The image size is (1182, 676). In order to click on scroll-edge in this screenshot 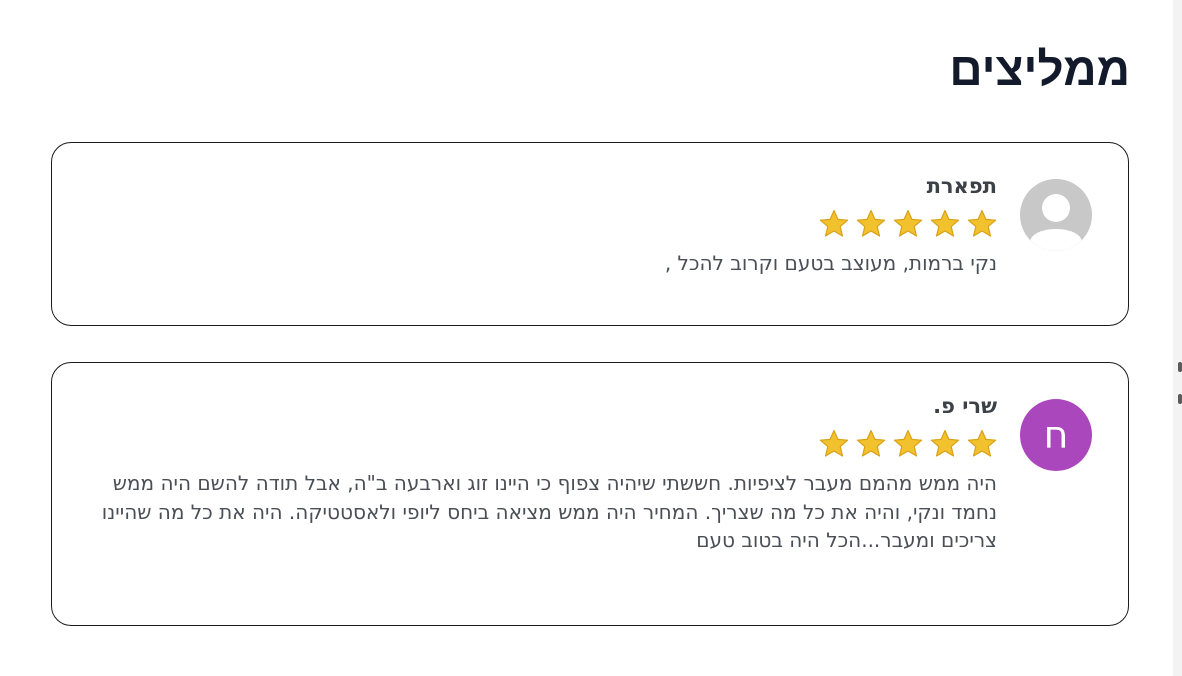, I will do `click(1177, 338)`.